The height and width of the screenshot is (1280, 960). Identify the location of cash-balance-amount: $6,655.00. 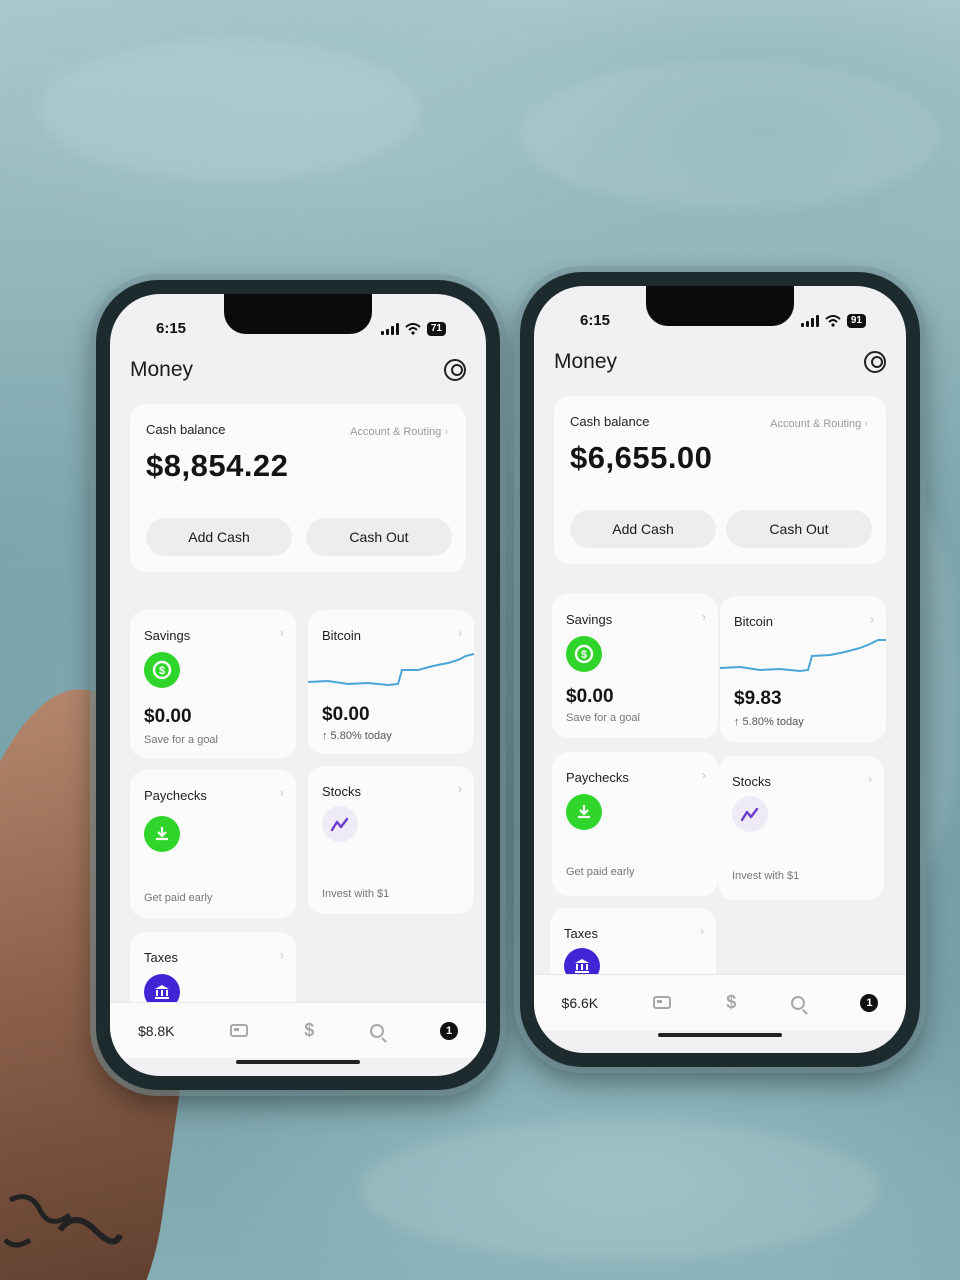
(641, 457).